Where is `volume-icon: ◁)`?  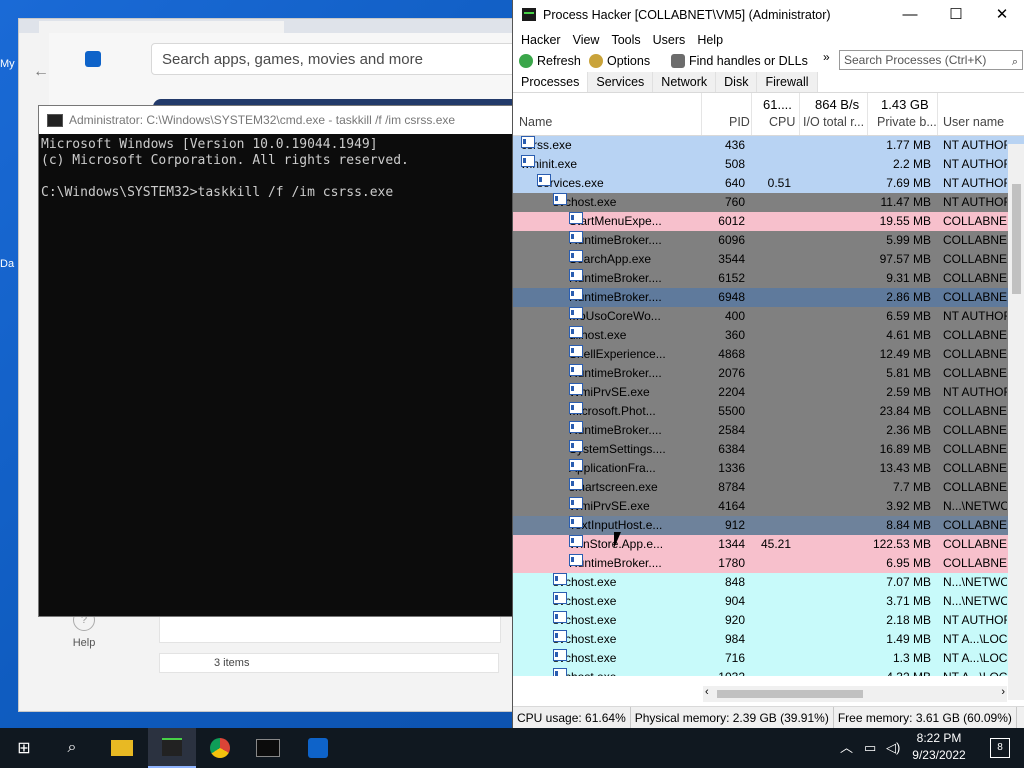 volume-icon: ◁) is located at coordinates (893, 748).